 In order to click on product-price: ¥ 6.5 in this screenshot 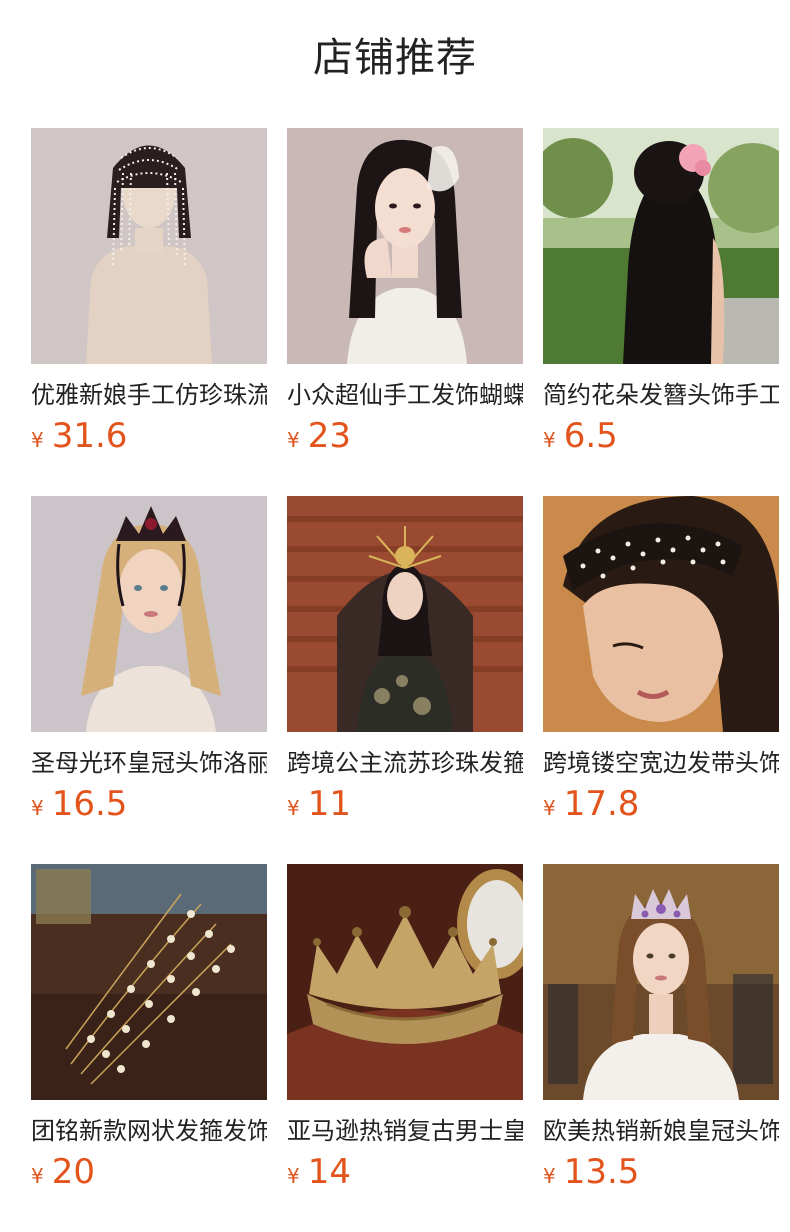, I will do `click(661, 436)`.